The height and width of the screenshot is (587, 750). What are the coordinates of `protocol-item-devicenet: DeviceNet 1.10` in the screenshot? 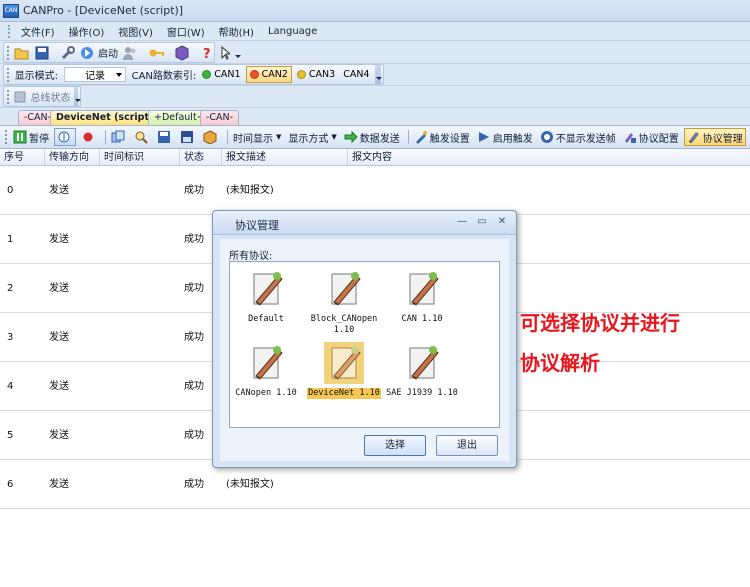 It's located at (344, 370).